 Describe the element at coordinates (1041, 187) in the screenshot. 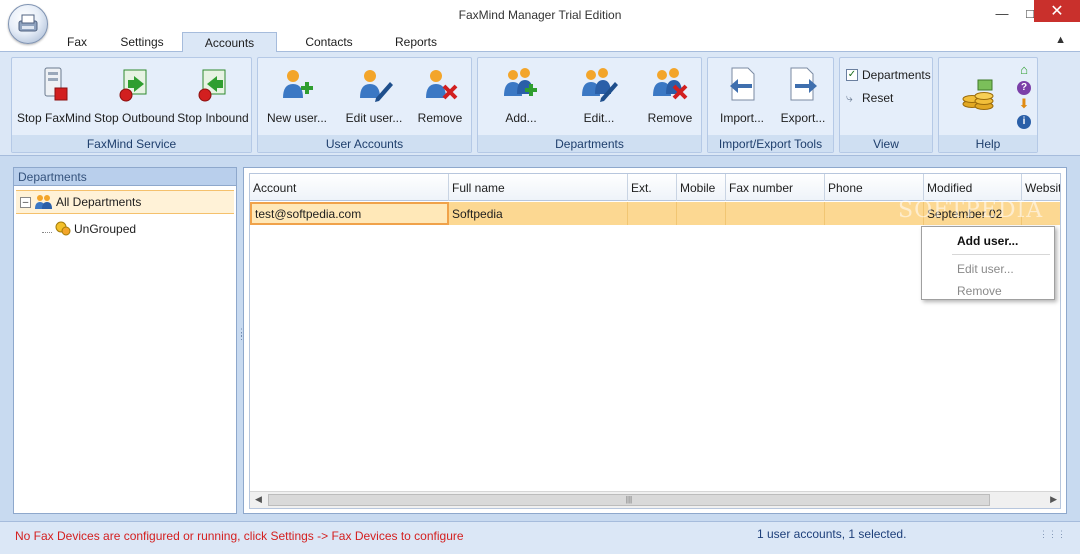

I see `column-header-website: Website` at that location.